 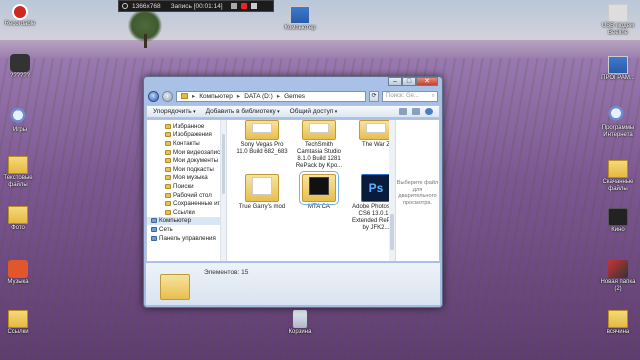 What do you see at coordinates (429, 111) in the screenshot?
I see `help-icon` at bounding box center [429, 111].